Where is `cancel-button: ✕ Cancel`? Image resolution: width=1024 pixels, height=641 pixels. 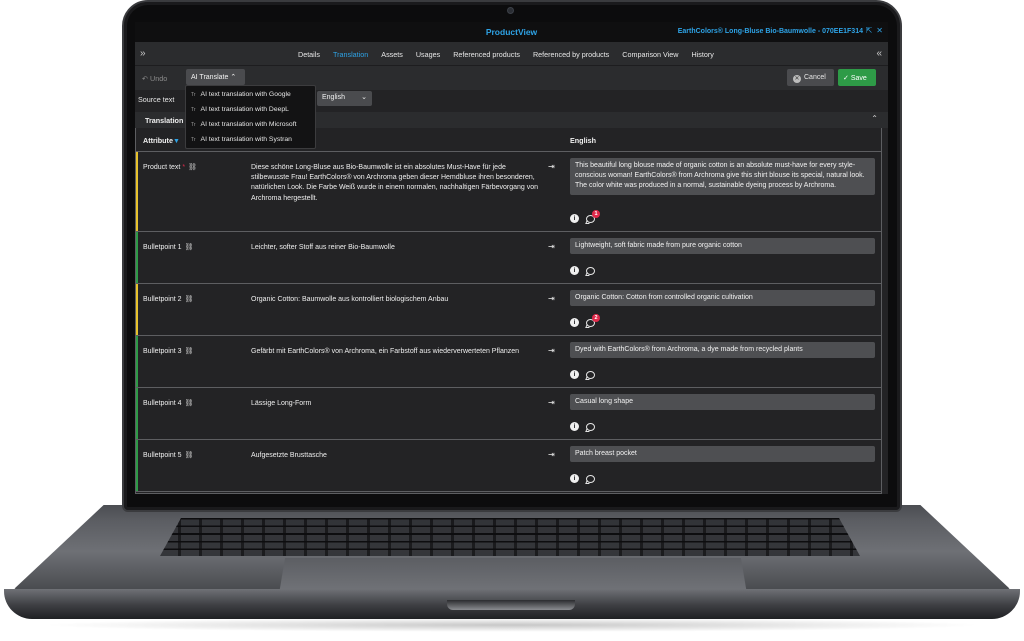 cancel-button: ✕ Cancel is located at coordinates (810, 77).